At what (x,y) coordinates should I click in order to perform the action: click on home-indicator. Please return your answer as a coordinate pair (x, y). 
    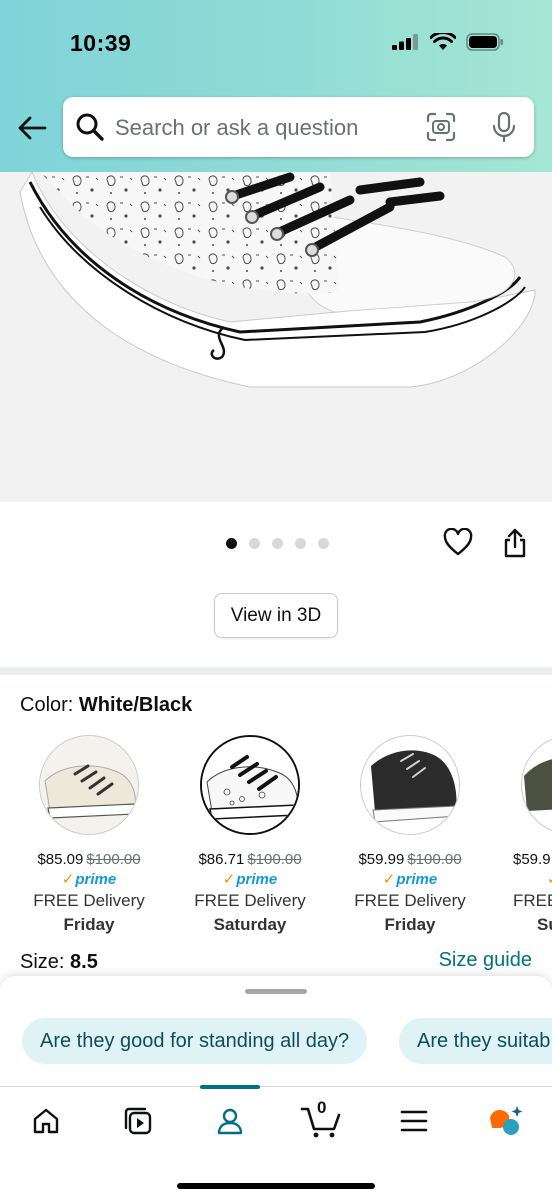
    Looking at the image, I should click on (276, 1186).